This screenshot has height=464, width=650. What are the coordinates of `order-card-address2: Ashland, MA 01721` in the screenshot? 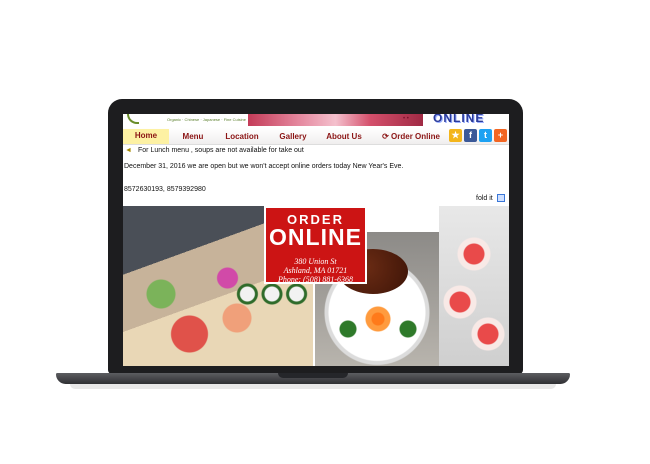 It's located at (315, 270).